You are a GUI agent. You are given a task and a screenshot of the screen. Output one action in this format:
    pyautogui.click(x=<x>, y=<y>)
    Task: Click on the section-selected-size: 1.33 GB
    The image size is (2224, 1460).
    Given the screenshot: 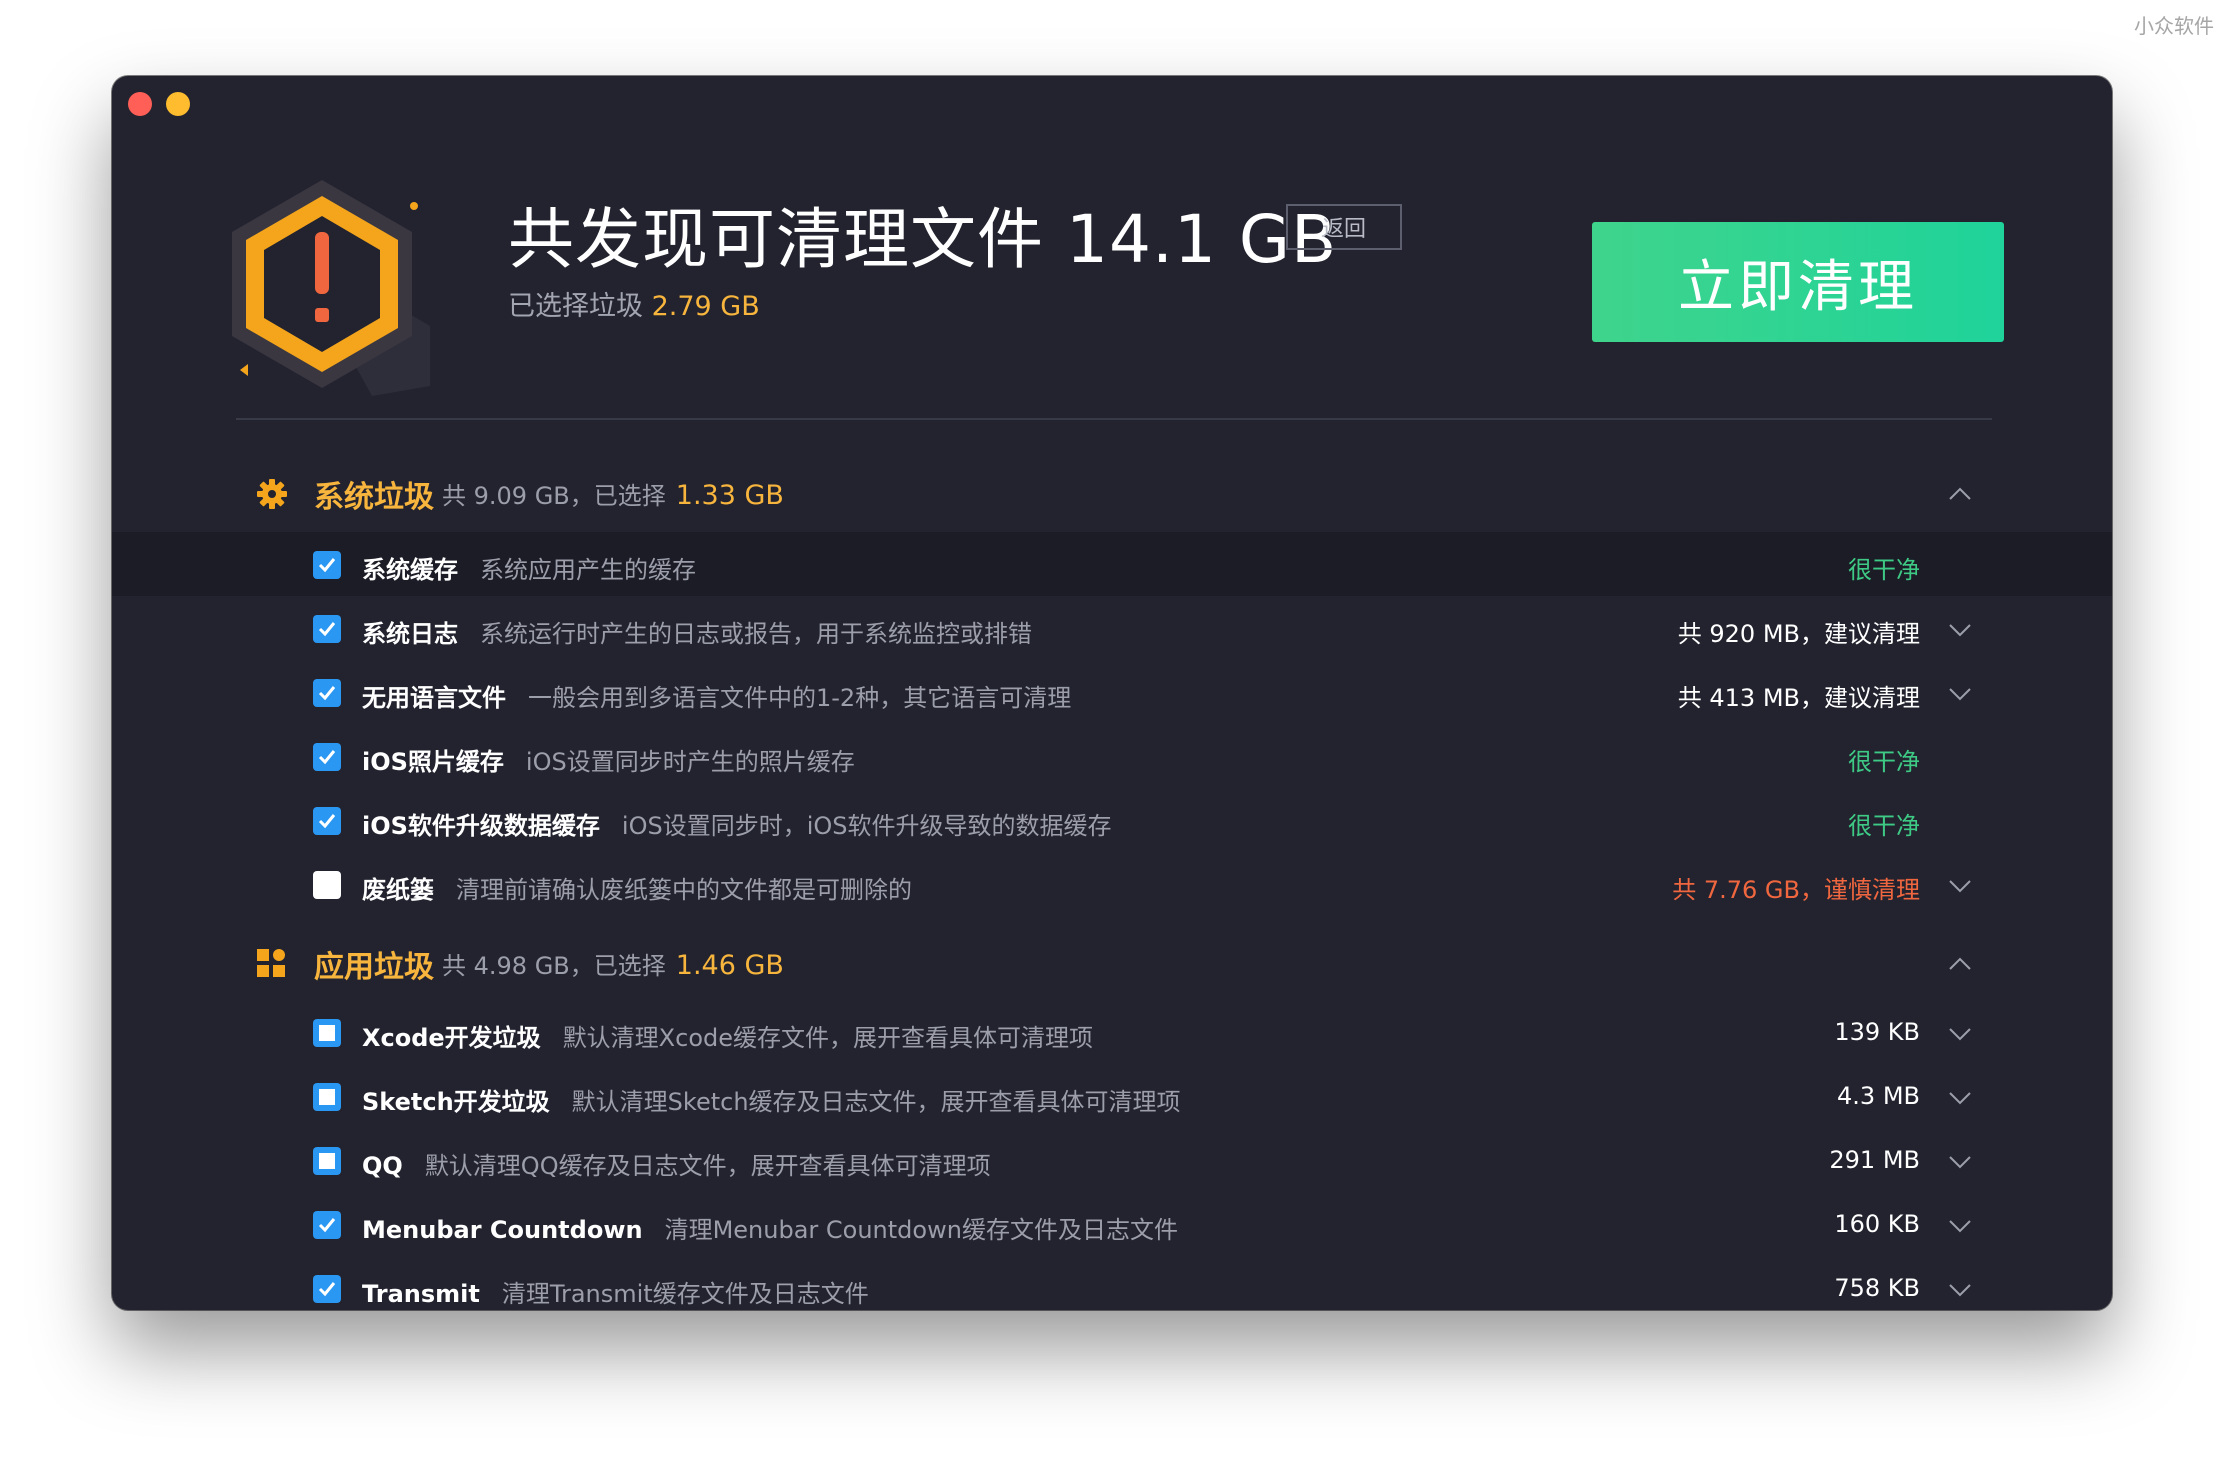 What is the action you would take?
    pyautogui.click(x=729, y=495)
    